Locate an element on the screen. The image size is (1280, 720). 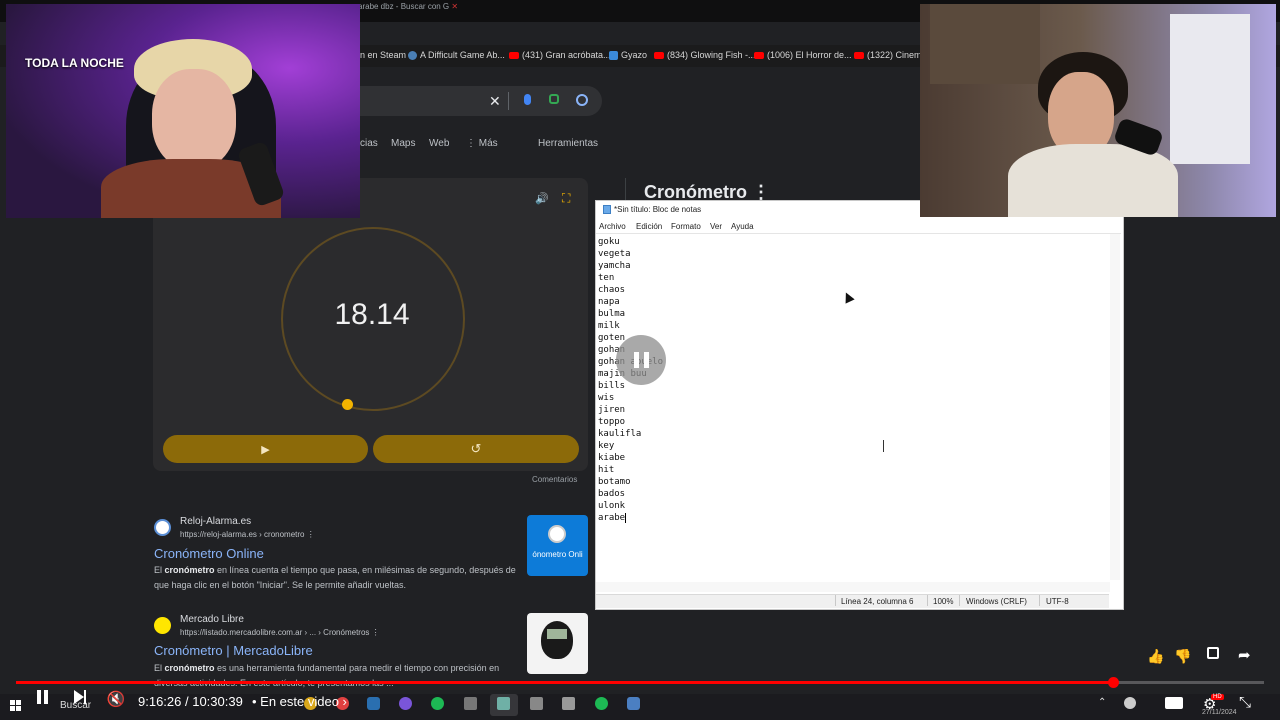
webcam-feed-left is located at coordinates (183, 111).